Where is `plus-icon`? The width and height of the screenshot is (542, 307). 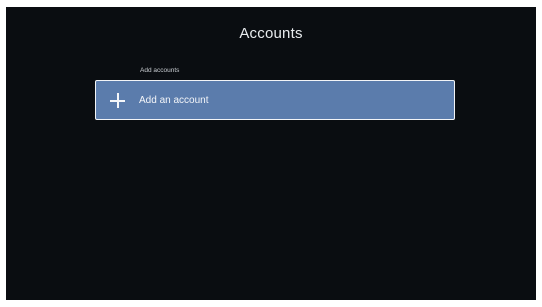 plus-icon is located at coordinates (117, 100).